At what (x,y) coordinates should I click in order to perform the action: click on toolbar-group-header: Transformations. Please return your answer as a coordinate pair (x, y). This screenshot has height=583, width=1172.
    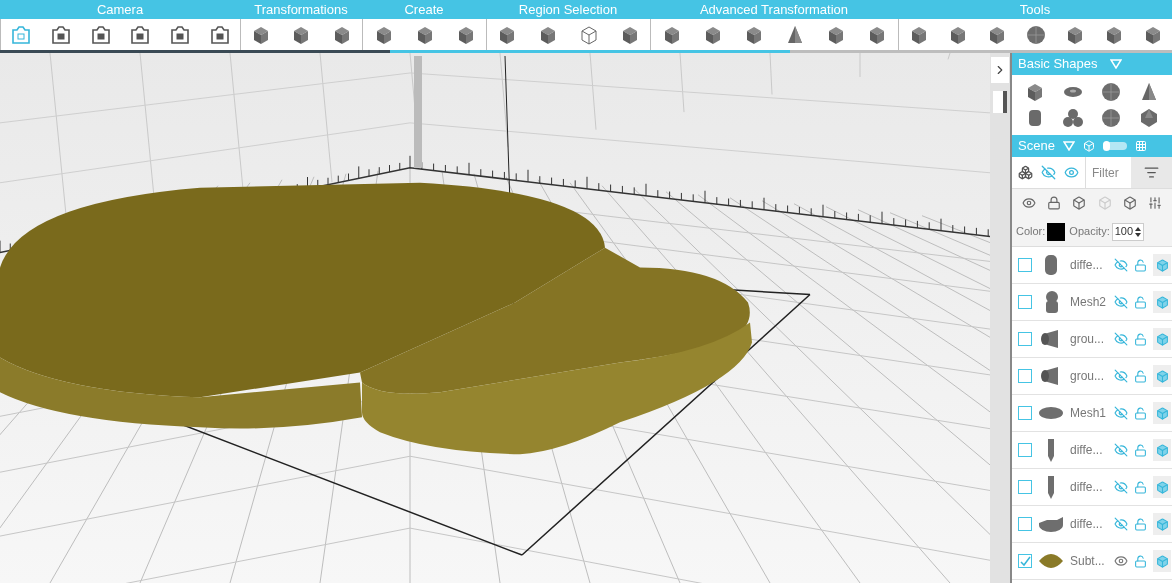
    Looking at the image, I should click on (301, 9).